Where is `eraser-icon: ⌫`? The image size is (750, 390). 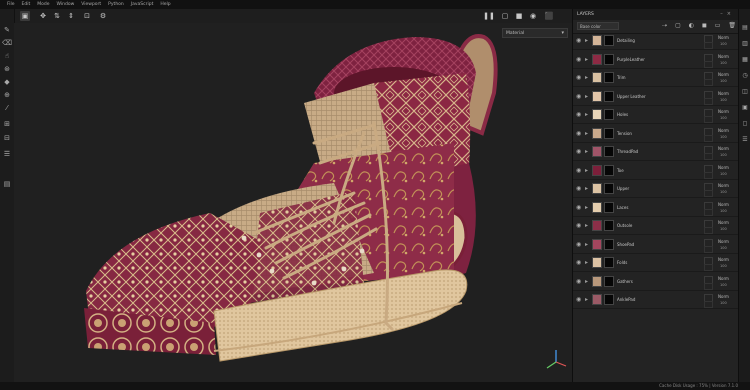 eraser-icon: ⌫ is located at coordinates (7, 43).